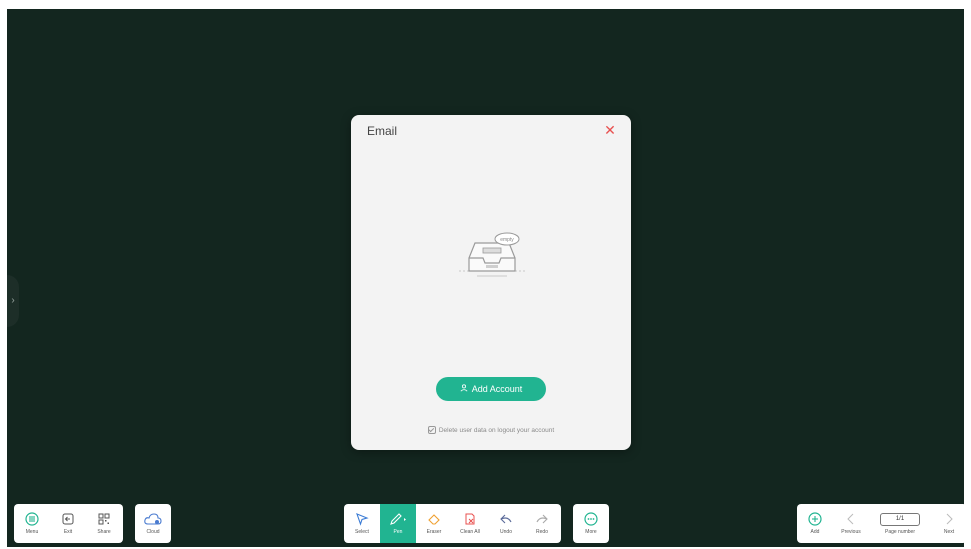 The image size is (971, 549). I want to click on menu-label: Menu, so click(32, 532).